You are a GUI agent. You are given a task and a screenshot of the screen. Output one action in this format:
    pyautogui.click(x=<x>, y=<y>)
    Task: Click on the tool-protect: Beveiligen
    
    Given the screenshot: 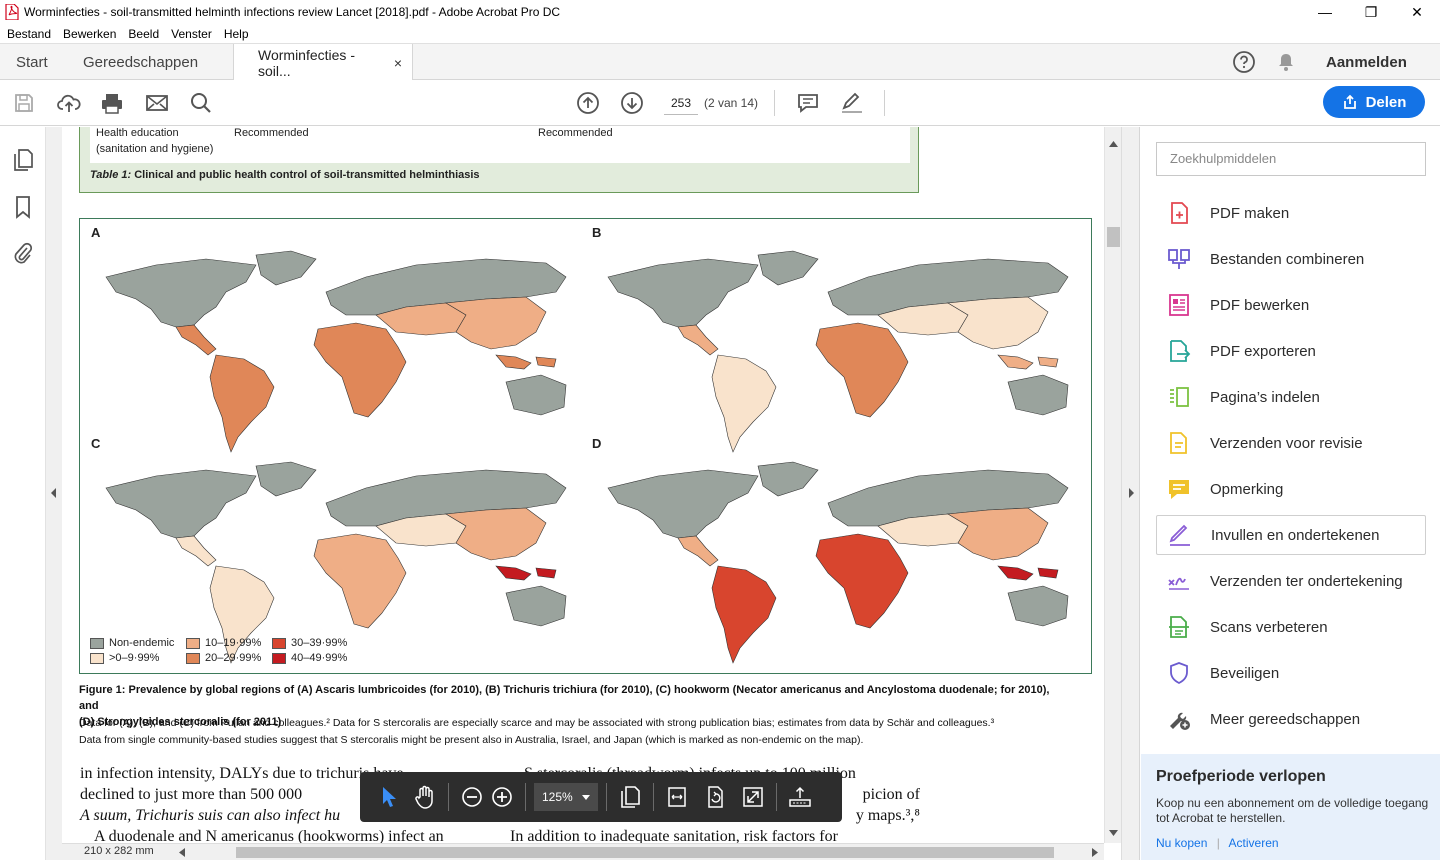 What is the action you would take?
    pyautogui.click(x=1291, y=673)
    